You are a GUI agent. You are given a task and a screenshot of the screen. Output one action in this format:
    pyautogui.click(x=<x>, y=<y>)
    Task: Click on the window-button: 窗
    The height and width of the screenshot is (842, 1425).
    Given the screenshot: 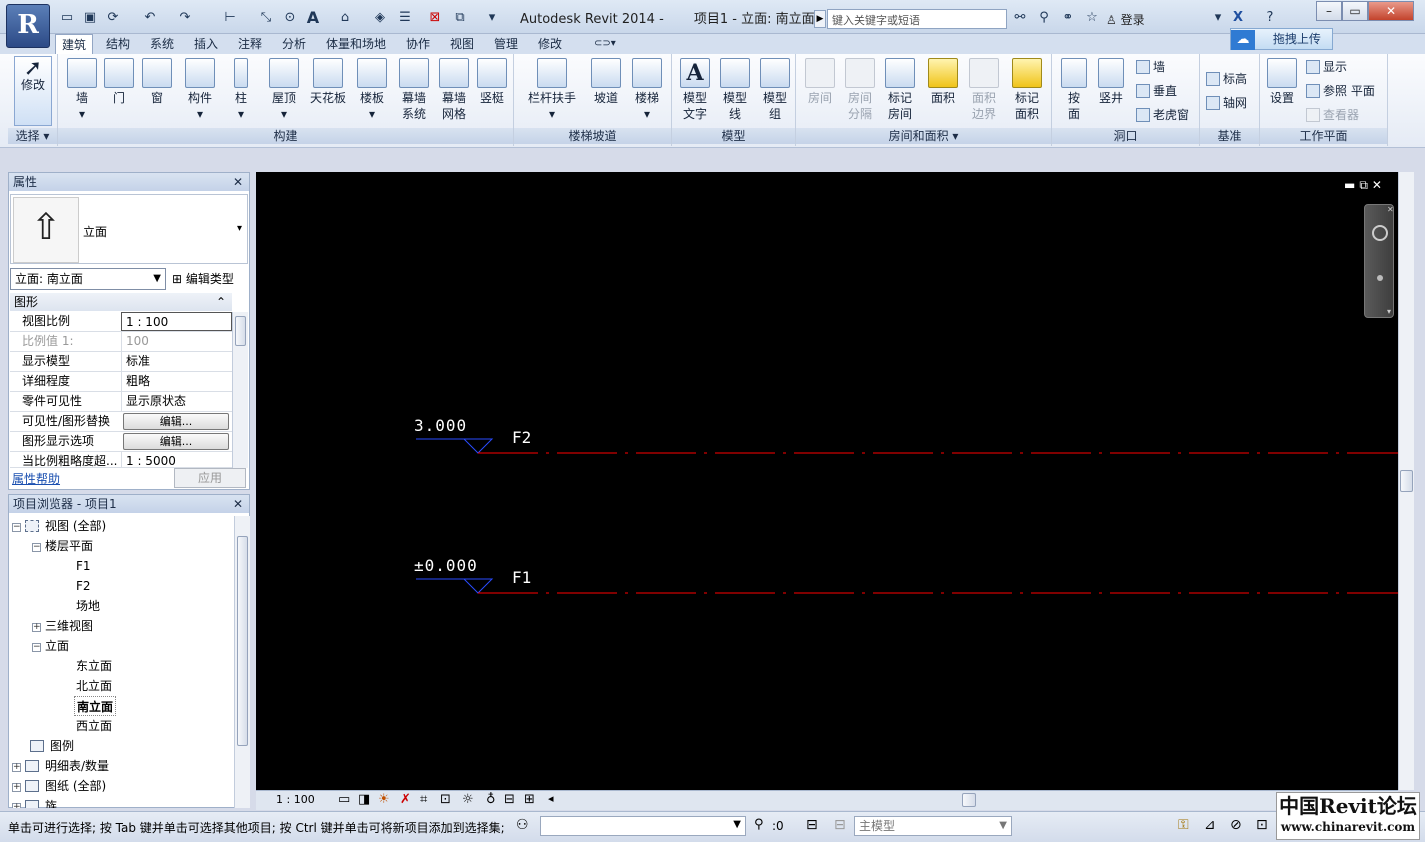 What is the action you would take?
    pyautogui.click(x=157, y=82)
    